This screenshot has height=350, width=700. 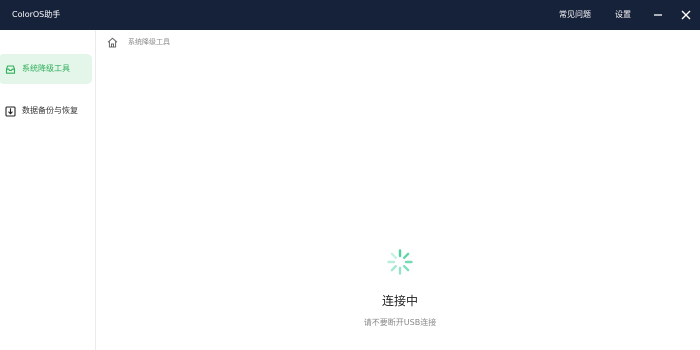 I want to click on connecting-status-subtitle: 请不要断开USB连接, so click(x=400, y=322).